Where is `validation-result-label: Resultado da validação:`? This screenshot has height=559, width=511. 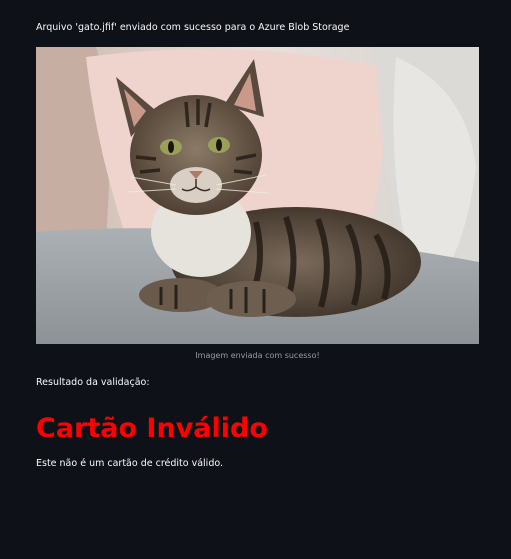 validation-result-label: Resultado da validação: is located at coordinates (93, 382).